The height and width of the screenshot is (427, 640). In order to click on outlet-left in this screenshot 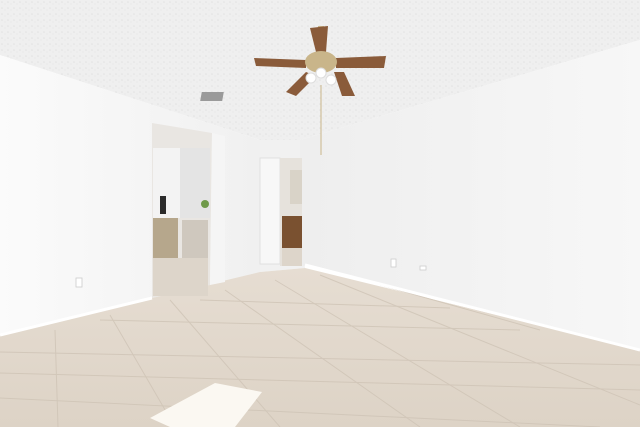, I will do `click(79, 282)`.